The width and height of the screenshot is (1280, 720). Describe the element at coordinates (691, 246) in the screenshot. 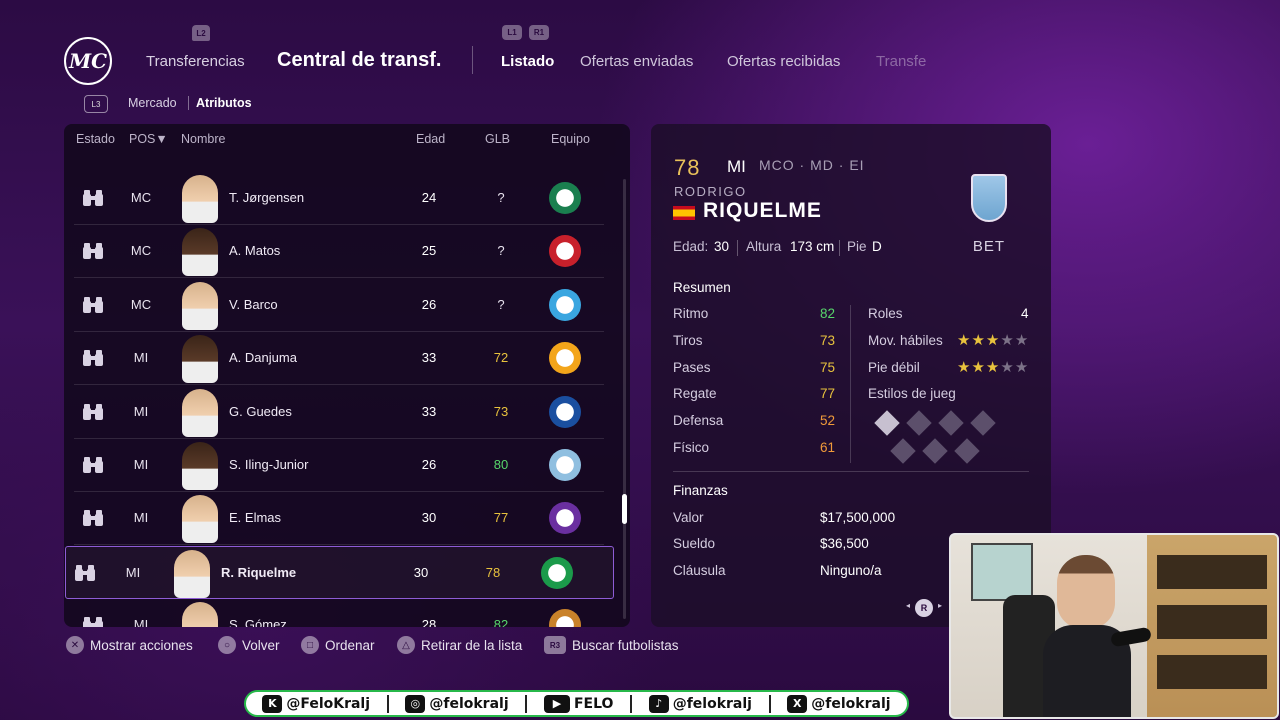

I see `age-label: Edad:` at that location.